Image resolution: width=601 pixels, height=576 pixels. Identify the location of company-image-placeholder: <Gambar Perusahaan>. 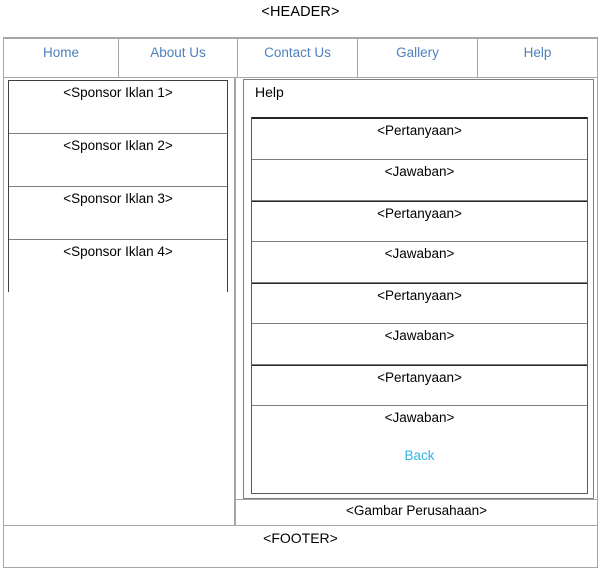
(416, 512).